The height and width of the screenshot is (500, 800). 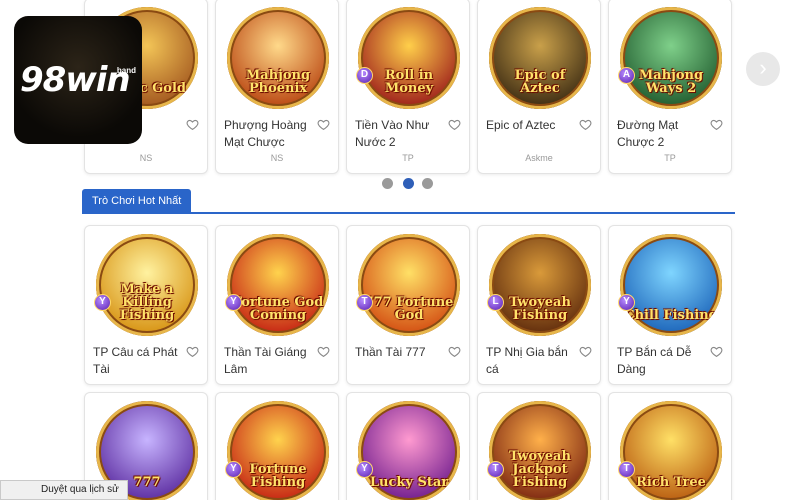 What do you see at coordinates (540, 309) in the screenshot?
I see `game-thumbnail-title: Twoyeah Fishing` at bounding box center [540, 309].